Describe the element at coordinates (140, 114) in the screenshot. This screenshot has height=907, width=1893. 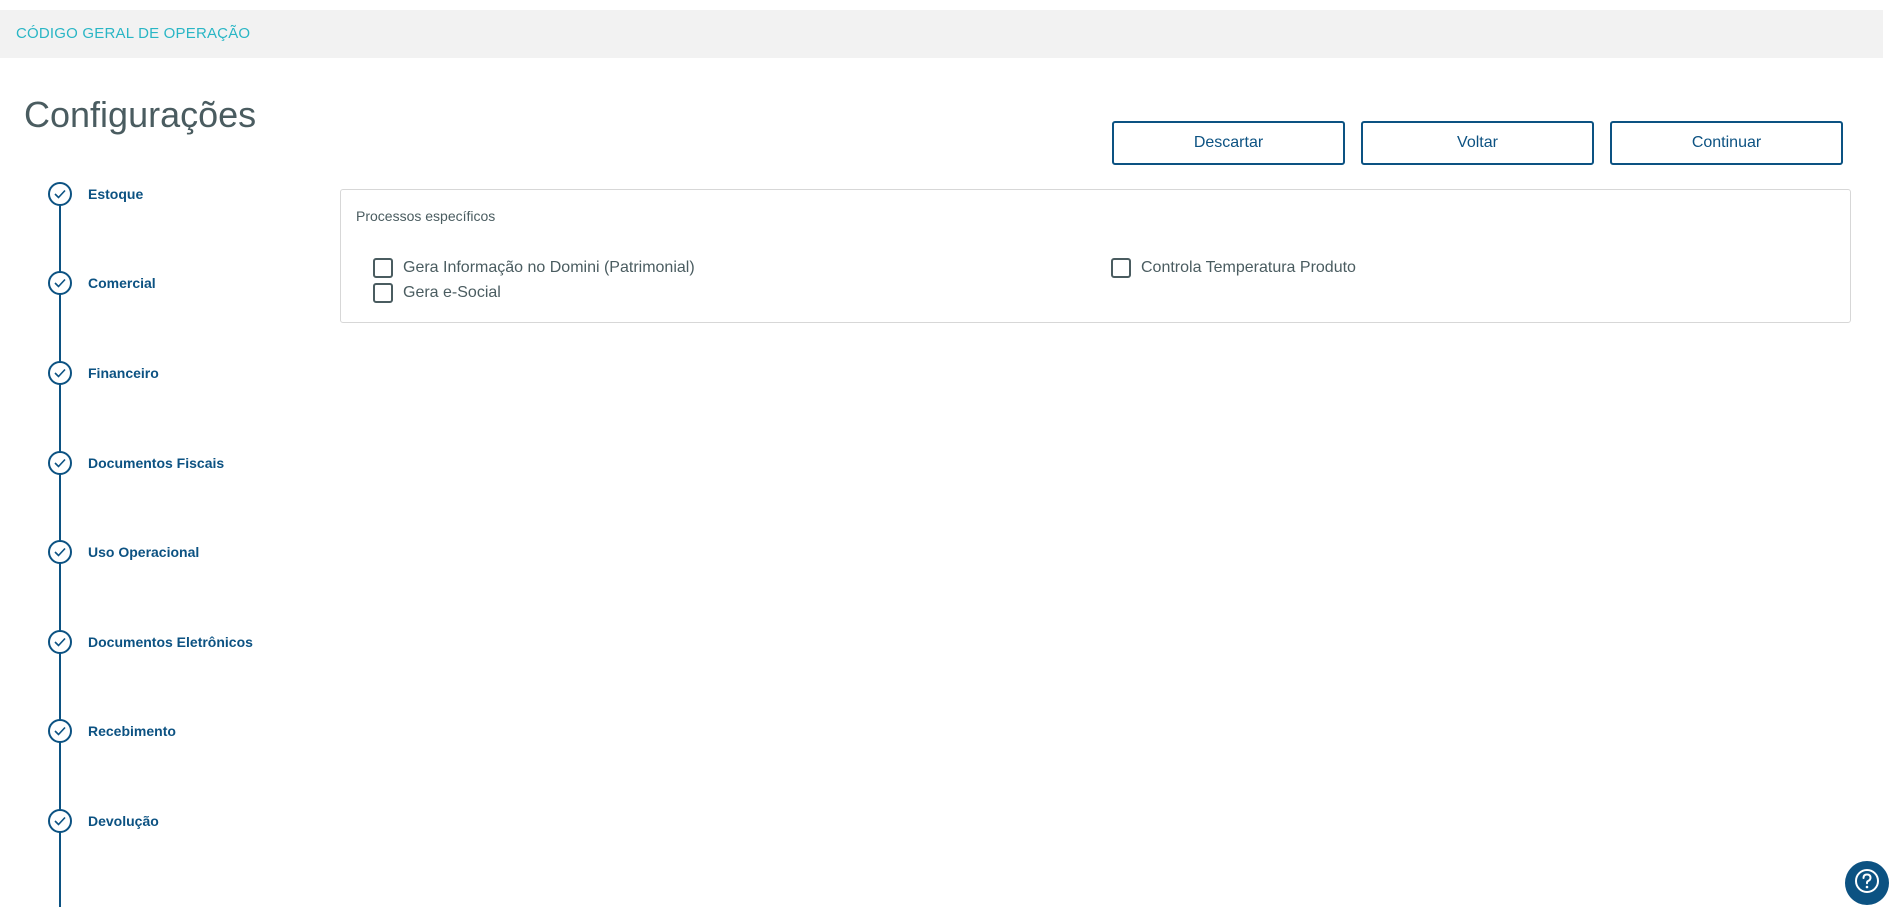
I see `page-title: Configurações` at that location.